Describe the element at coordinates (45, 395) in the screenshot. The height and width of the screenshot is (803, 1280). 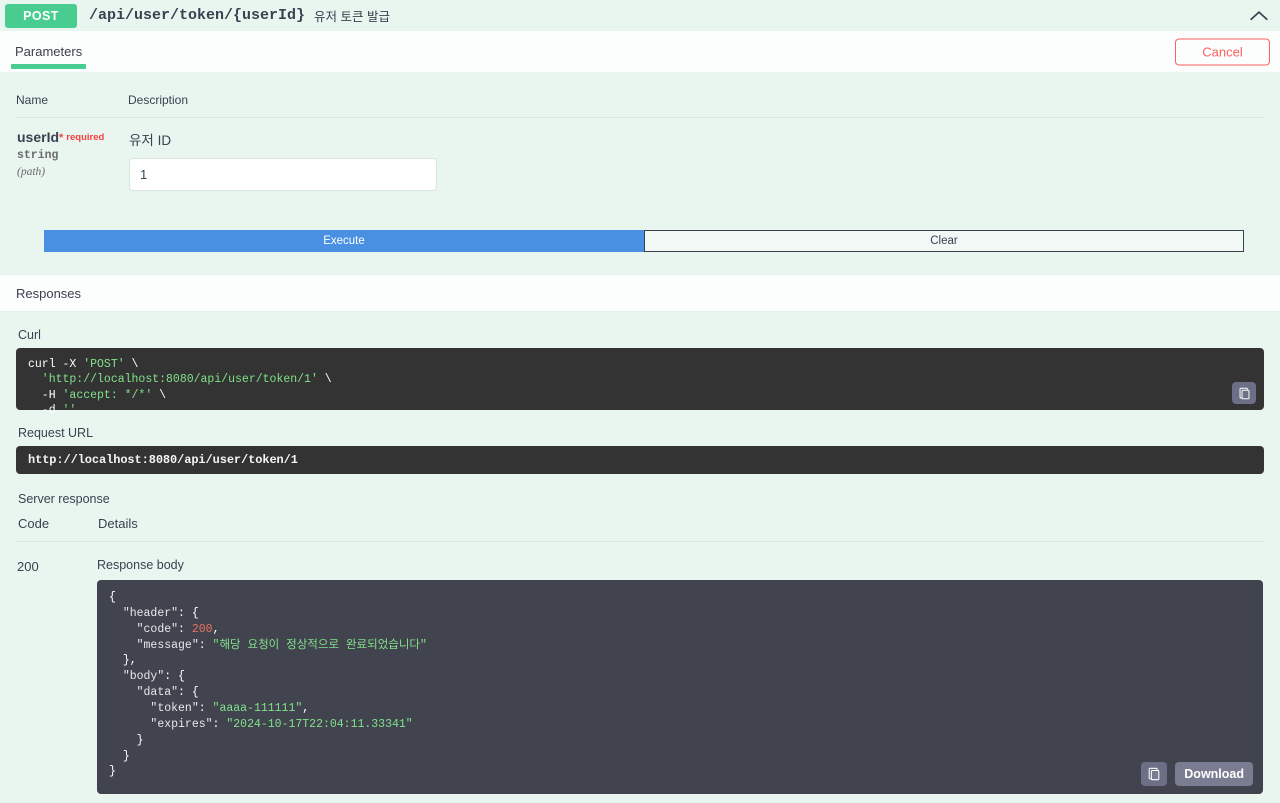
I see `curl-flag-h: -H` at that location.